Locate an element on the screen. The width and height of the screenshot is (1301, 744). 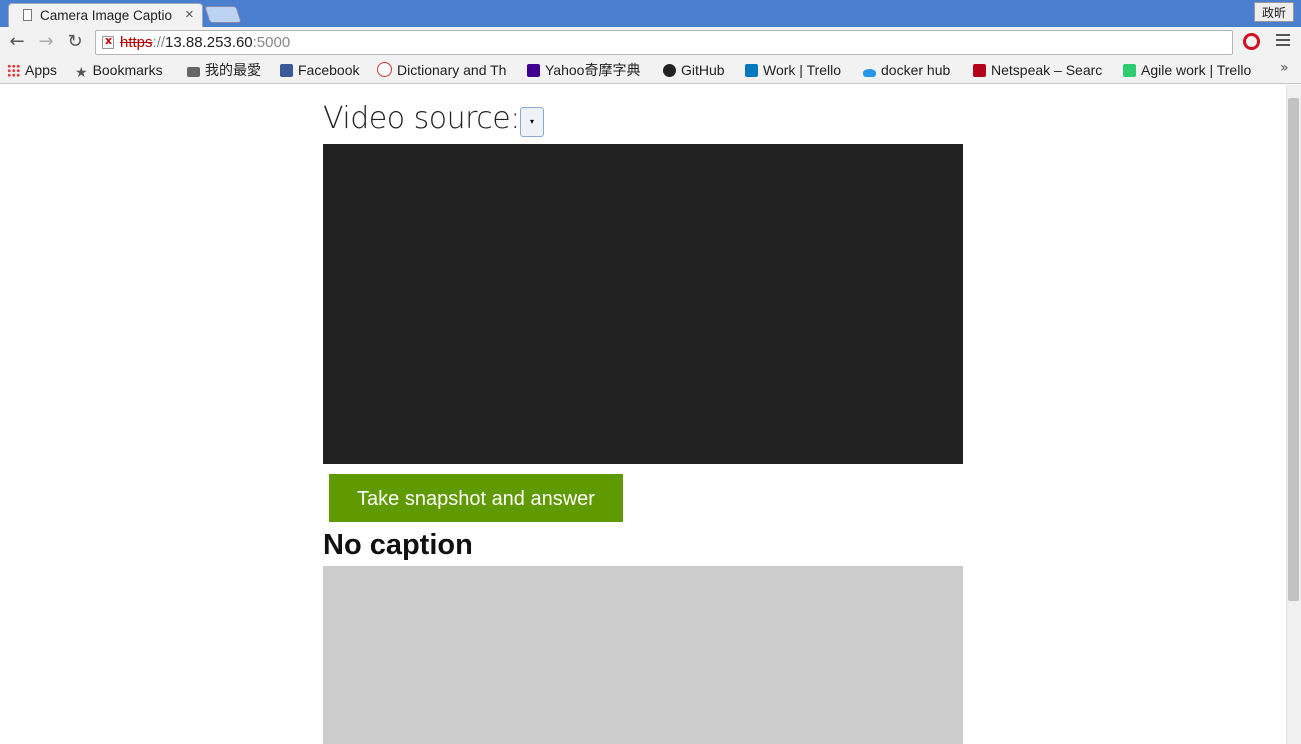
bookmark-yahoo-dictionary: Yahoo奇摩字典 is located at coordinates (583, 70).